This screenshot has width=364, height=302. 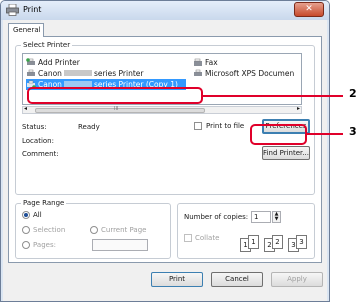 I want to click on status-label: Status:, so click(x=34, y=127).